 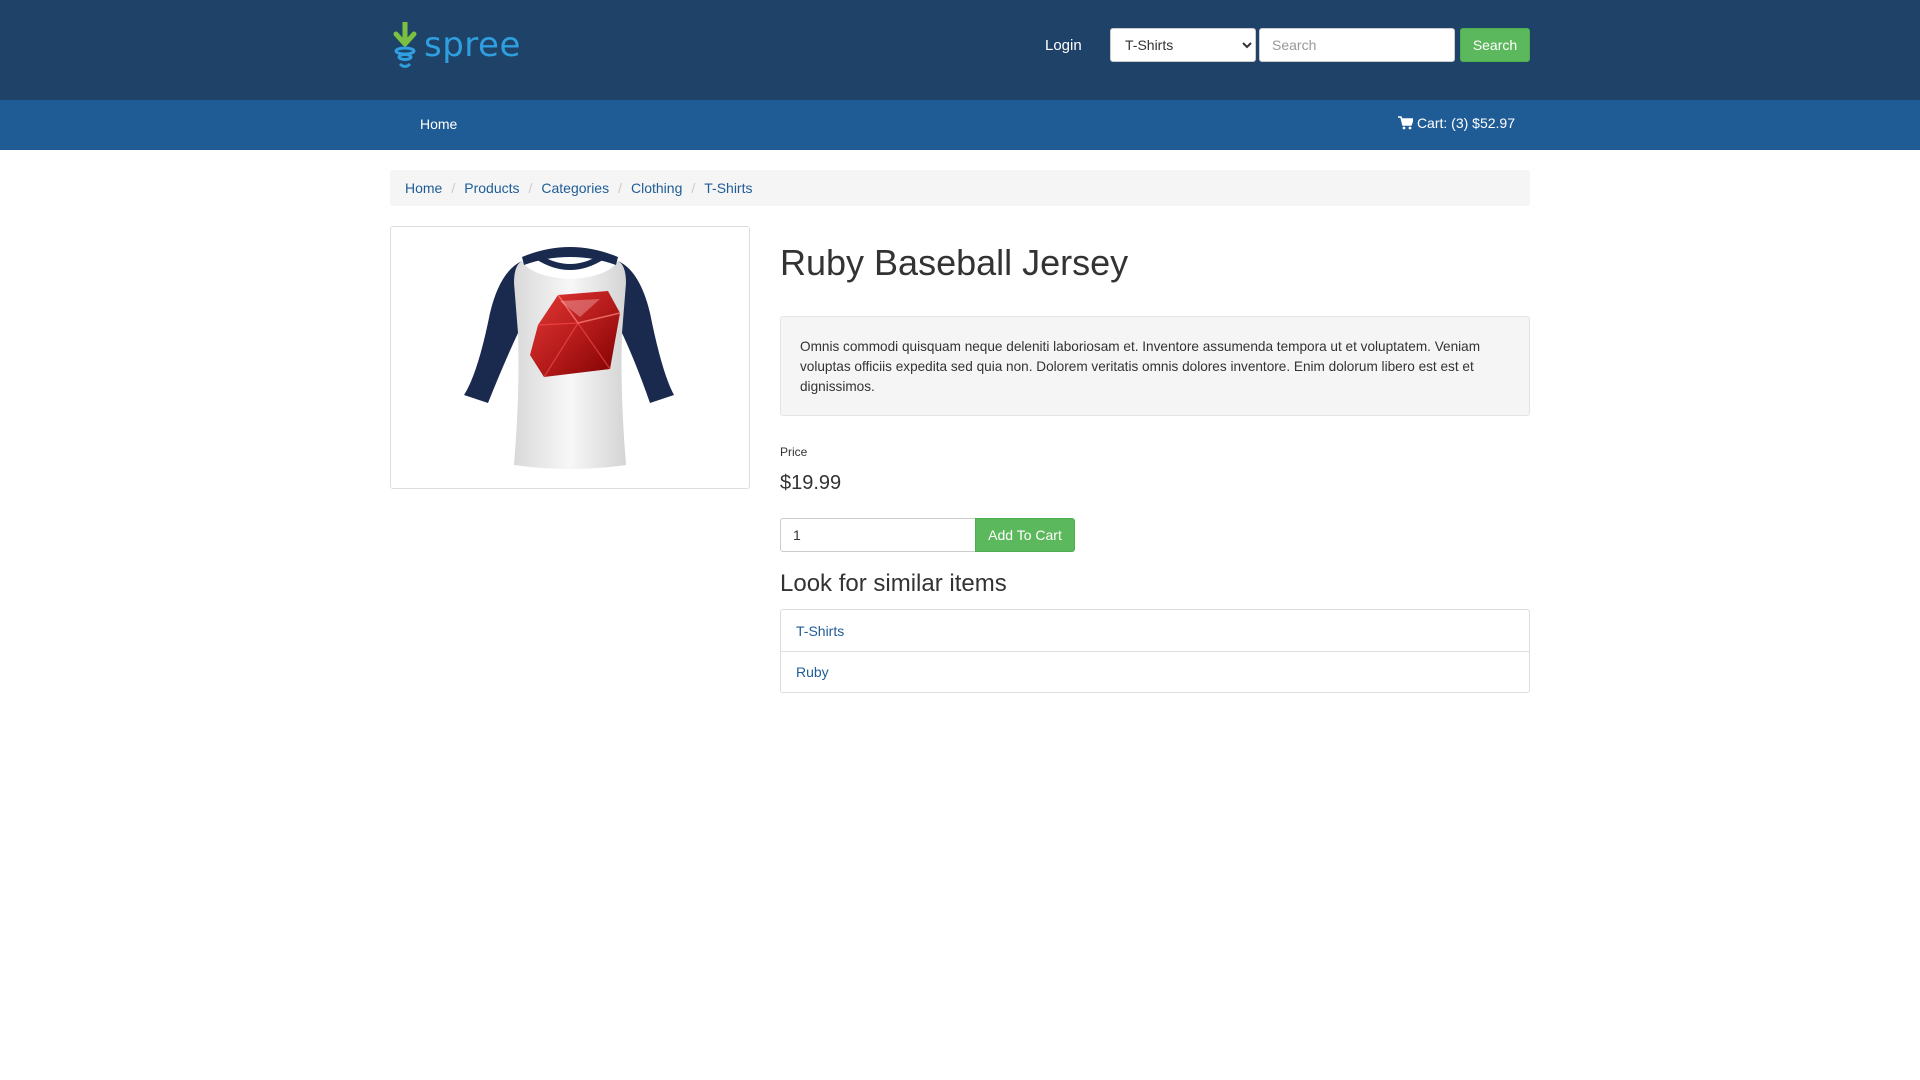 I want to click on breadcrumb-categories: Categories, so click(x=575, y=188).